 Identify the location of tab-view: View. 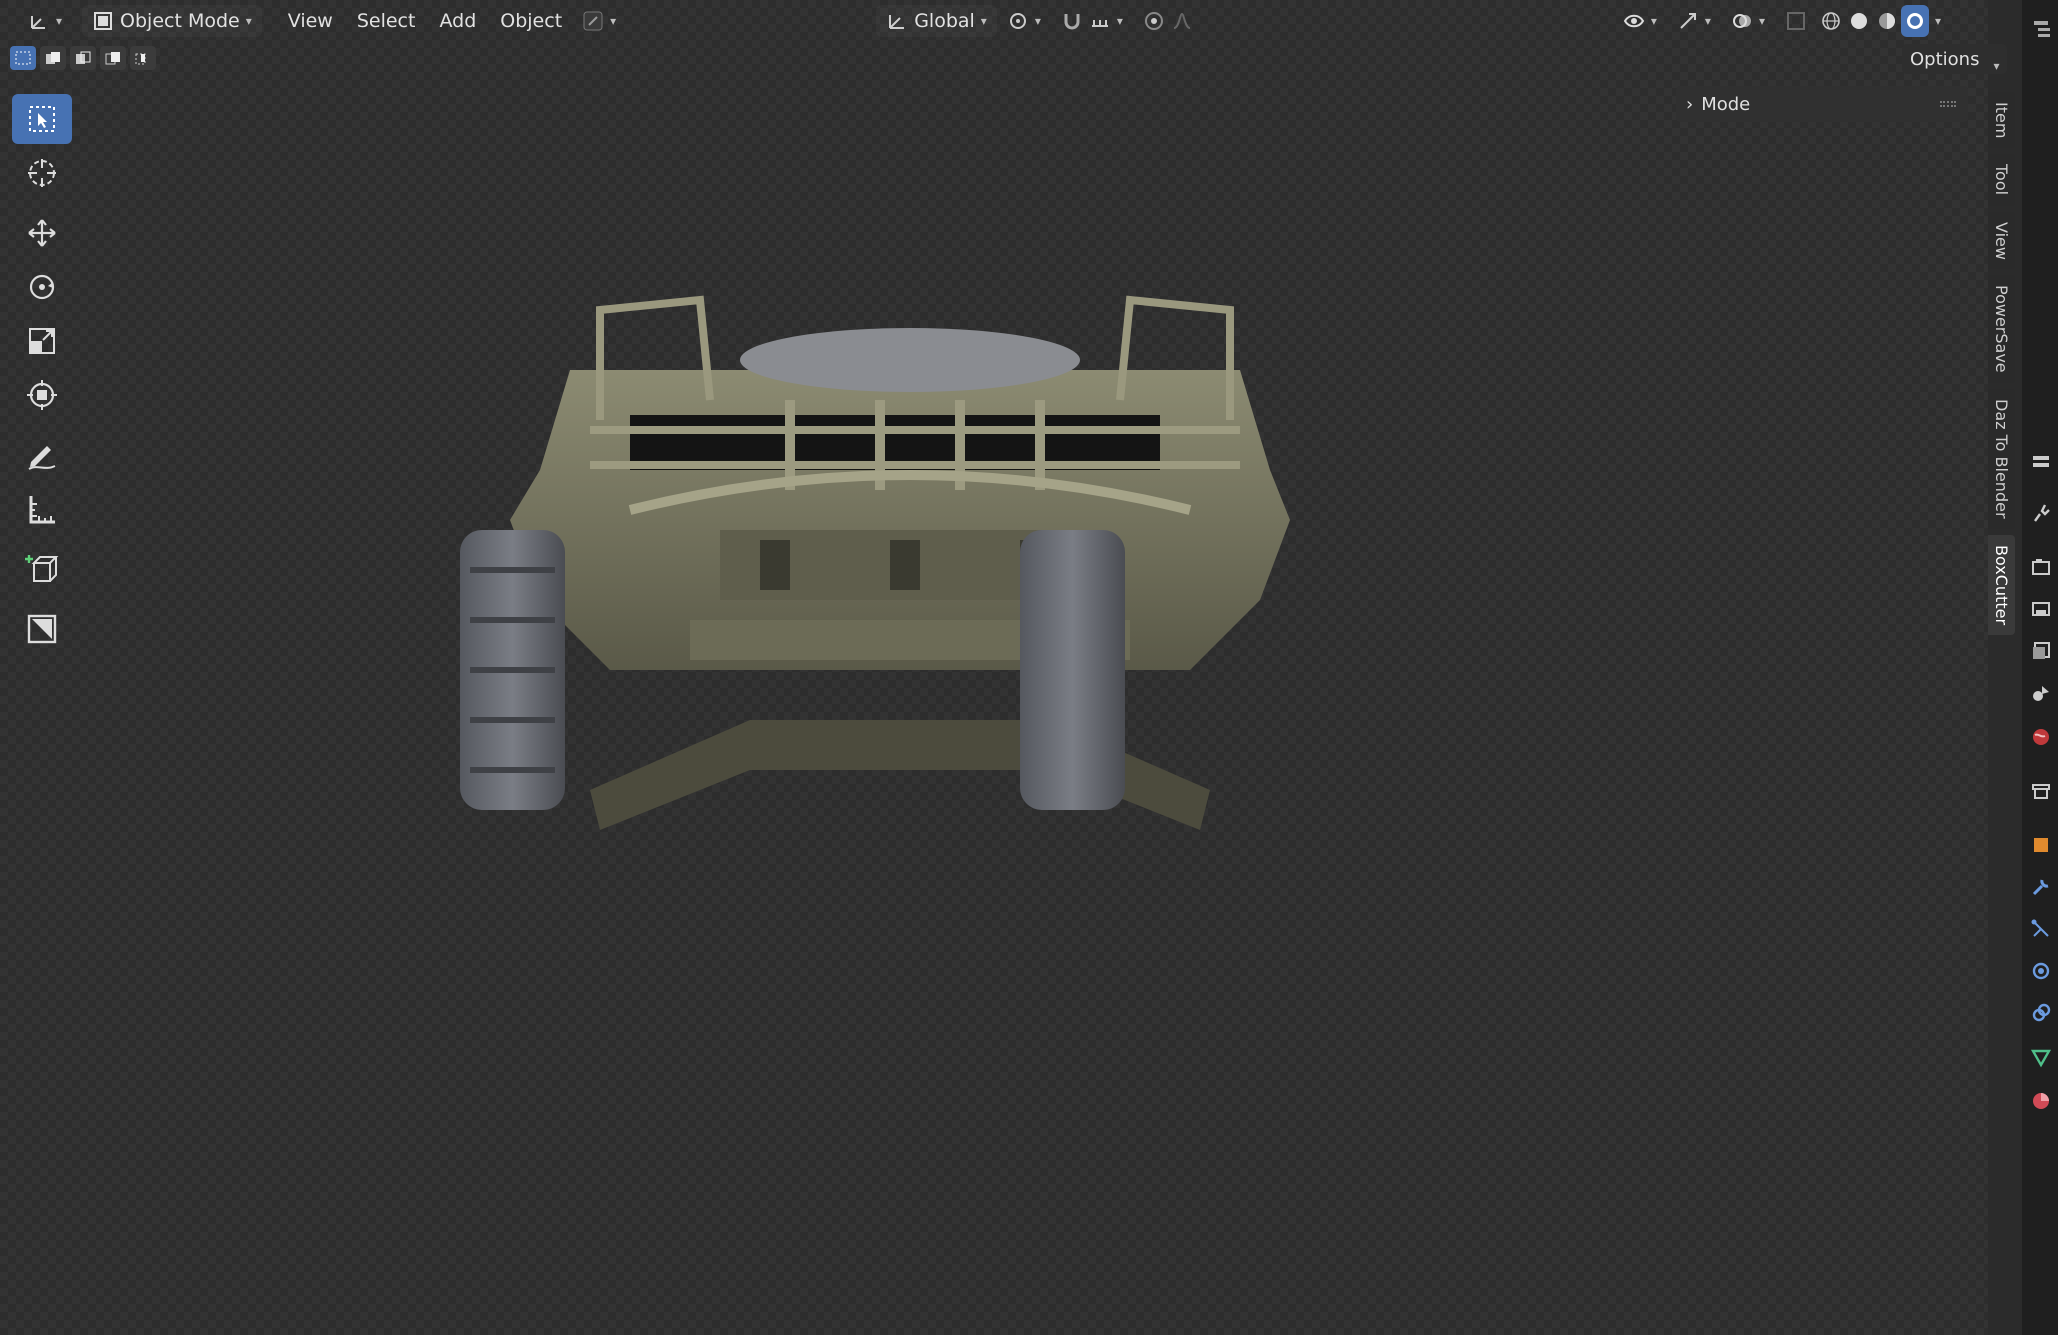
(2001, 240).